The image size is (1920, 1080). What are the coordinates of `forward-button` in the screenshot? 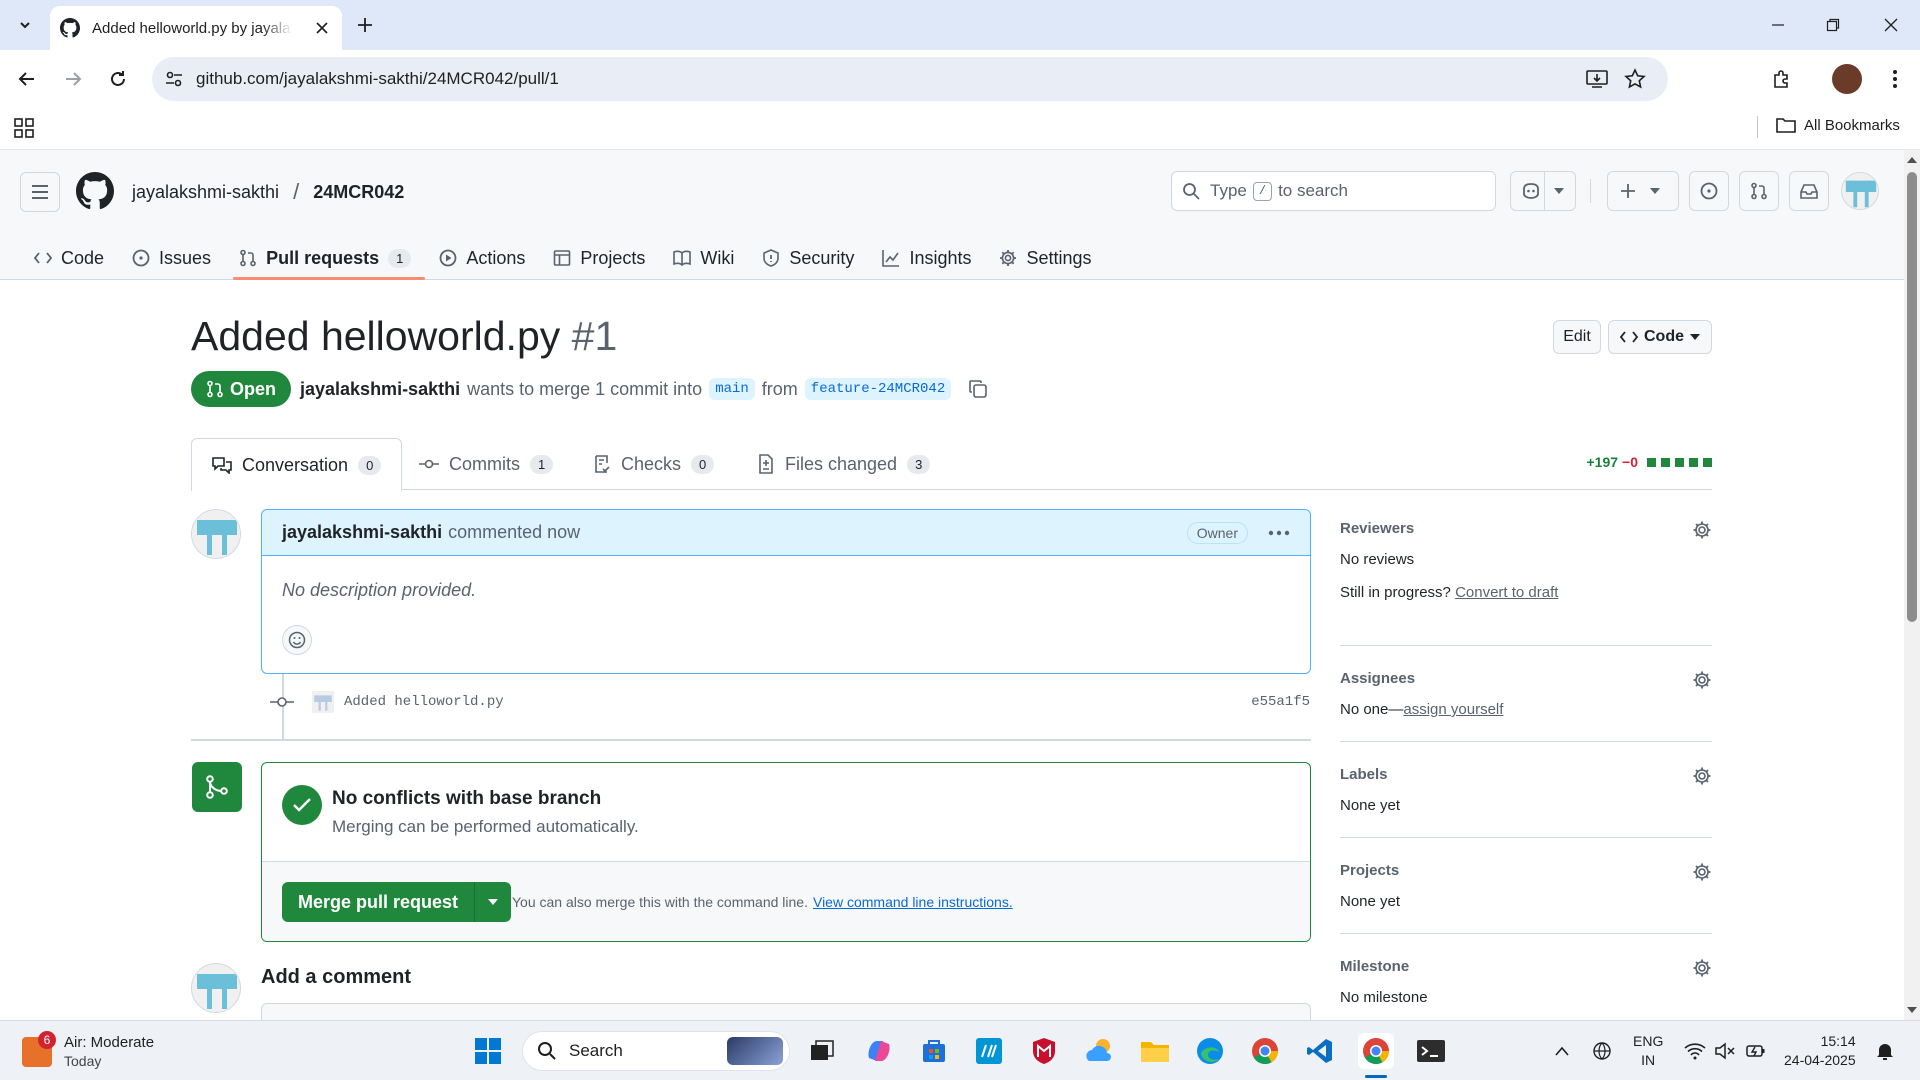 It's located at (73, 79).